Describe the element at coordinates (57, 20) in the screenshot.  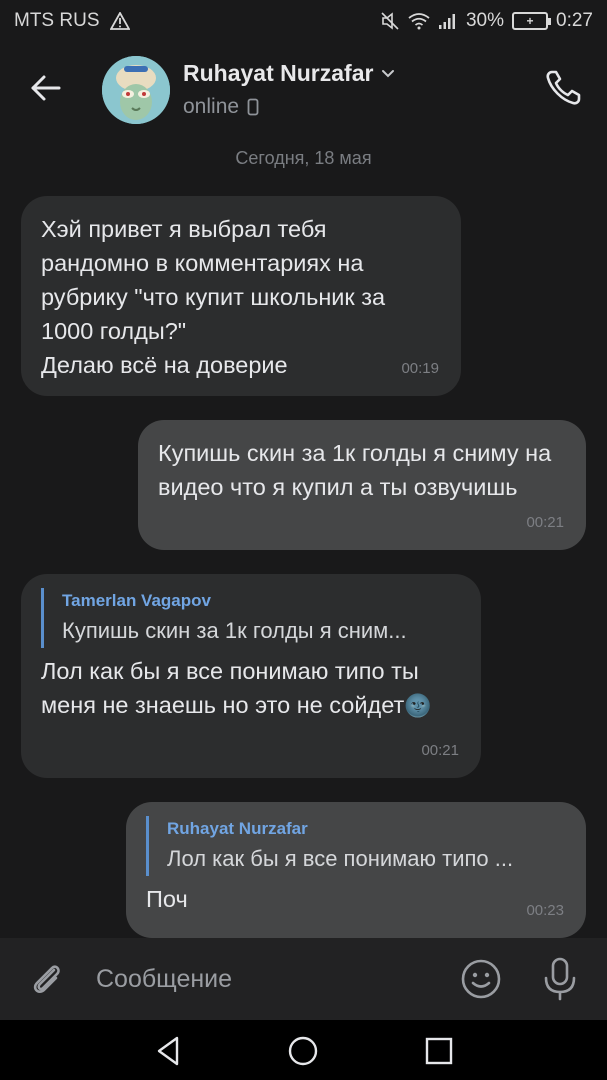
I see `carrier-name: MTS RUS` at that location.